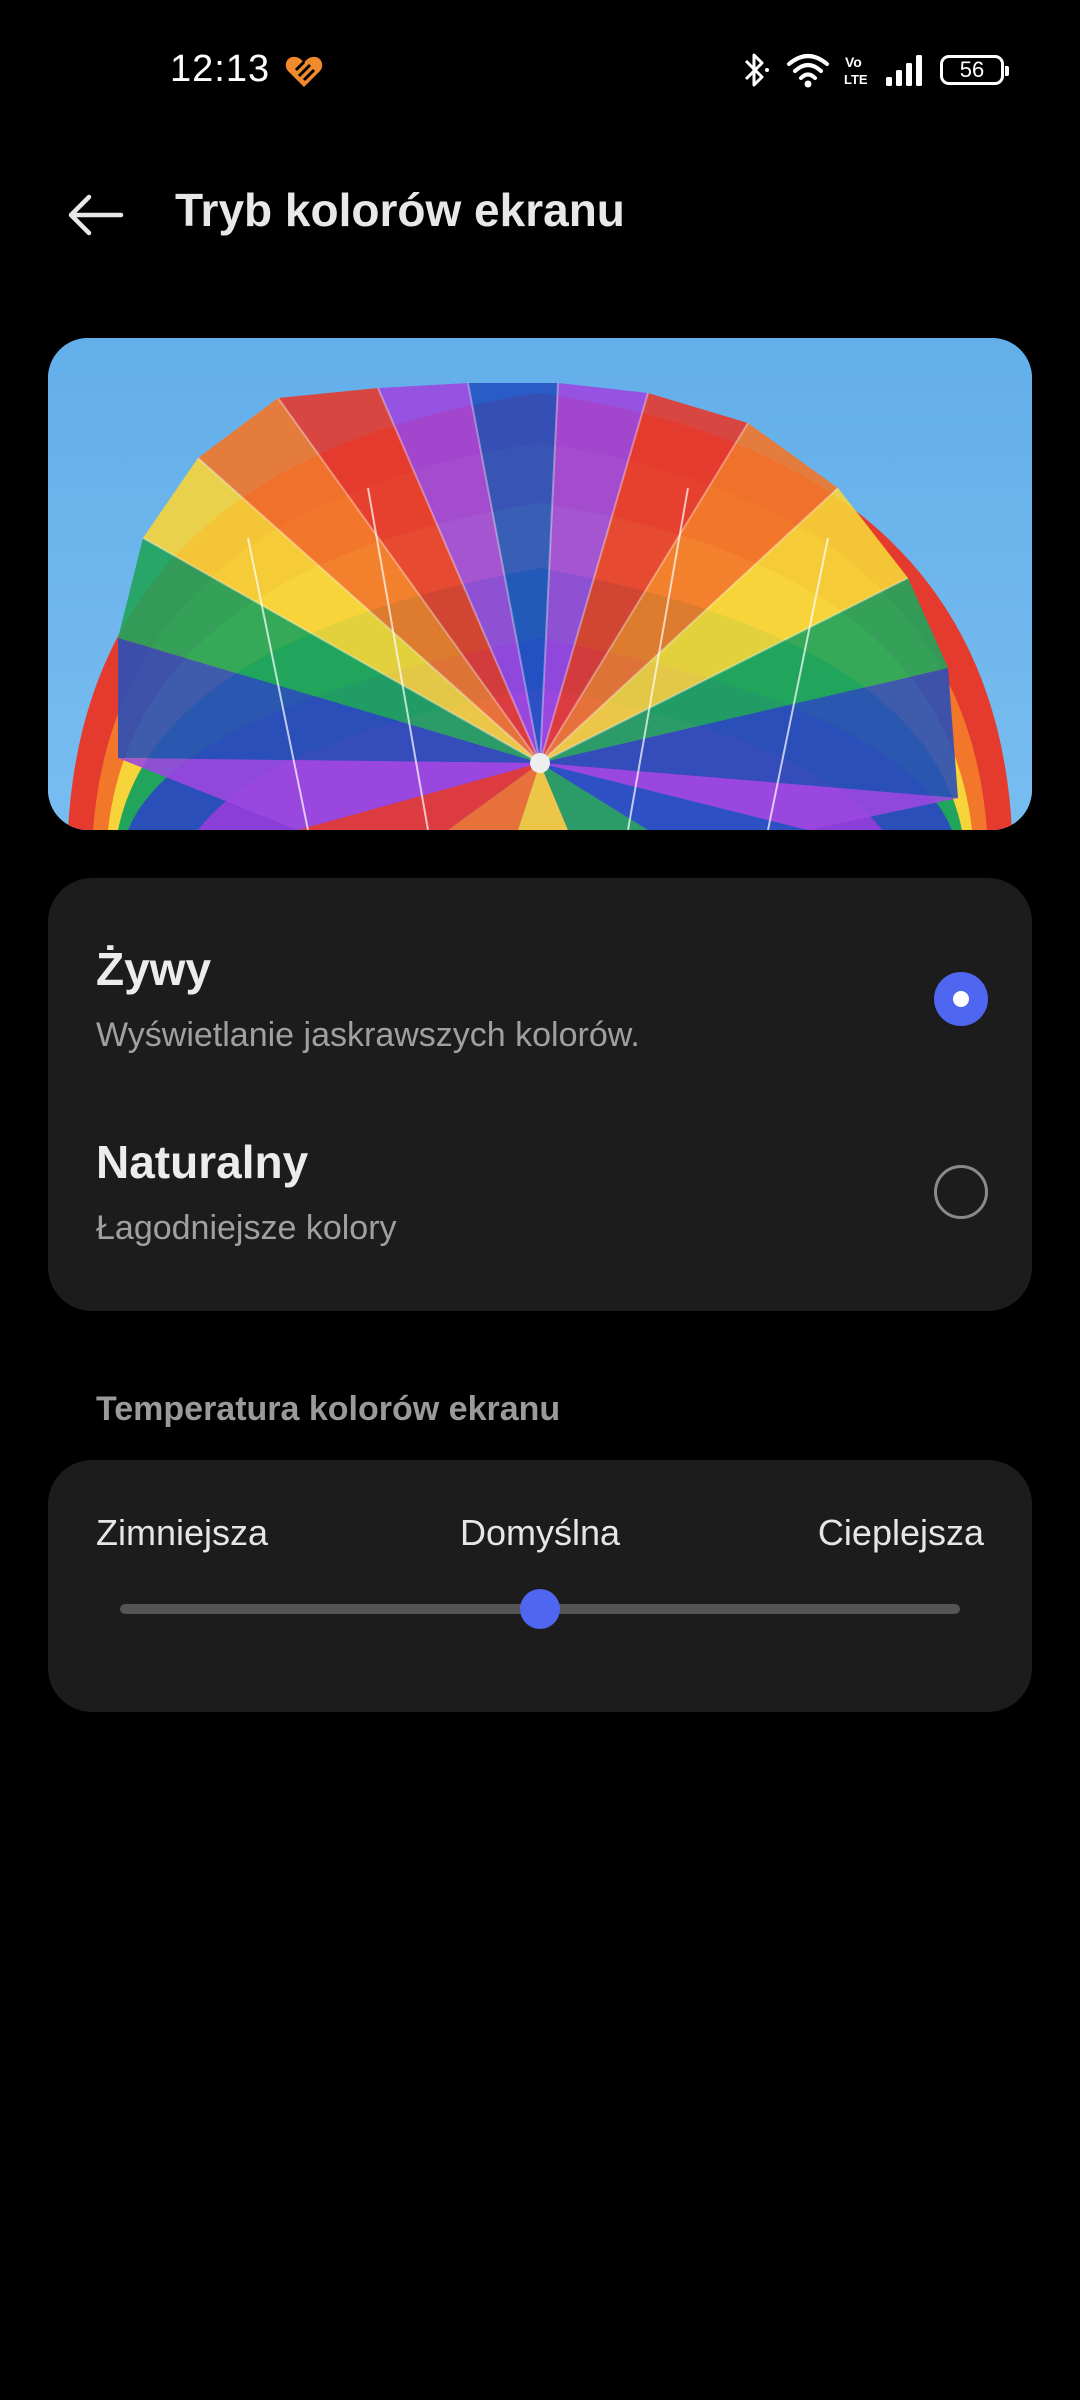  I want to click on wifi-icon, so click(808, 71).